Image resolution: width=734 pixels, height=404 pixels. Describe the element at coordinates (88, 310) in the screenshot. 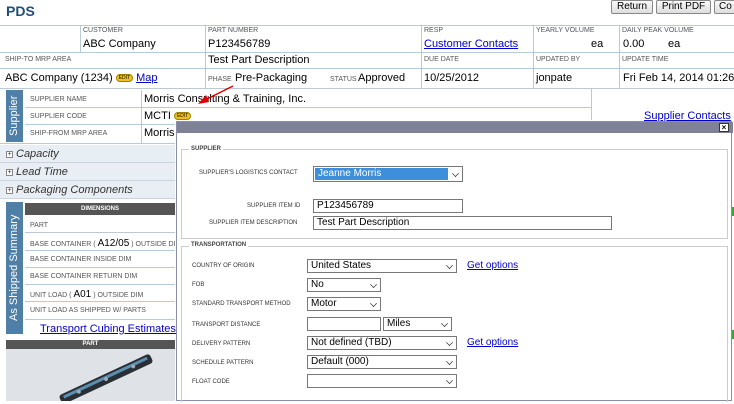

I see `unit-load-shipped-label: UNIT LOAD AS SHIPPED W/ PARTS` at that location.